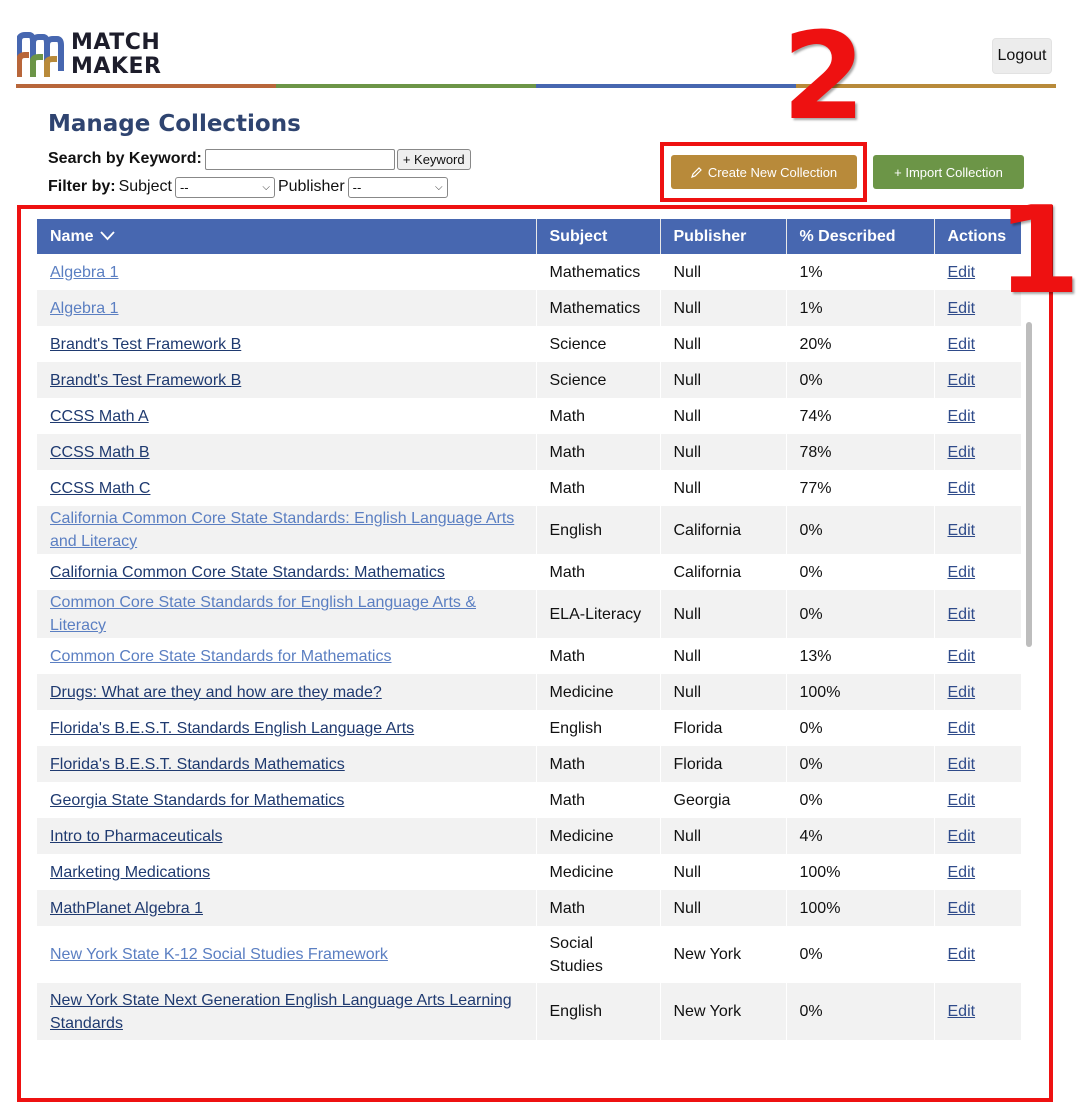 The image size is (1086, 1105). Describe the element at coordinates (184, 187) in the screenshot. I see `subject-select-value: --` at that location.